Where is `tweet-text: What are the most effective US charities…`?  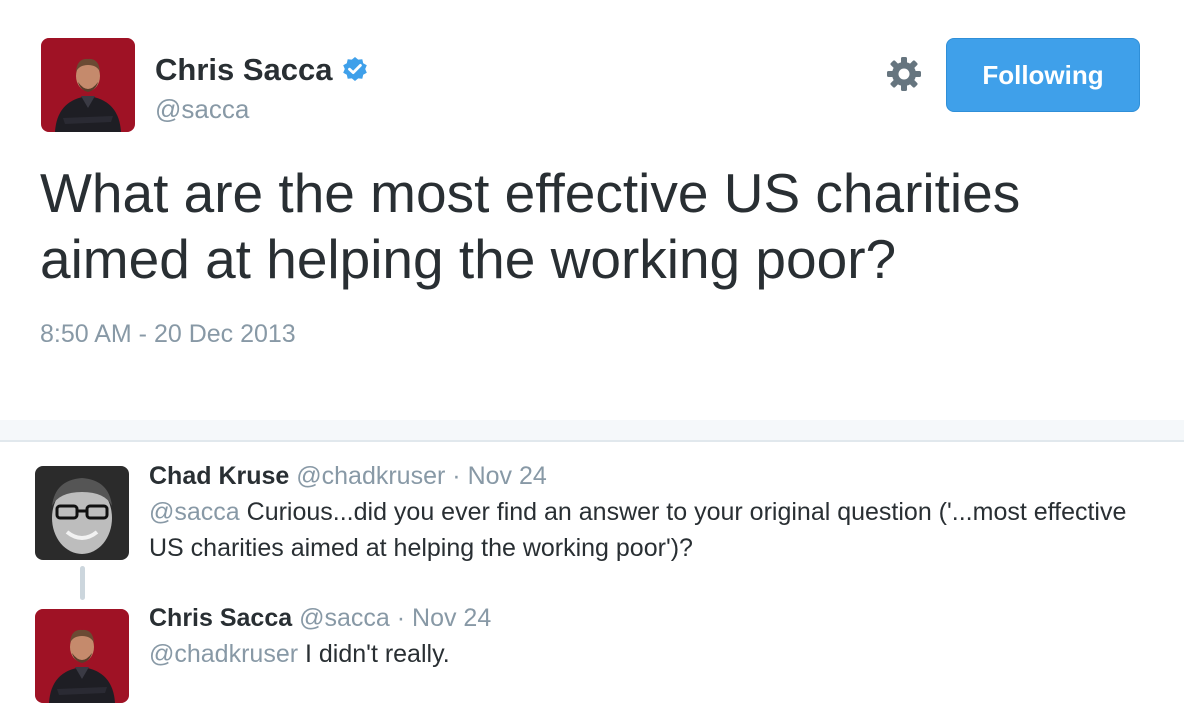
tweet-text: What are the most effective US charities… is located at coordinates (530, 226).